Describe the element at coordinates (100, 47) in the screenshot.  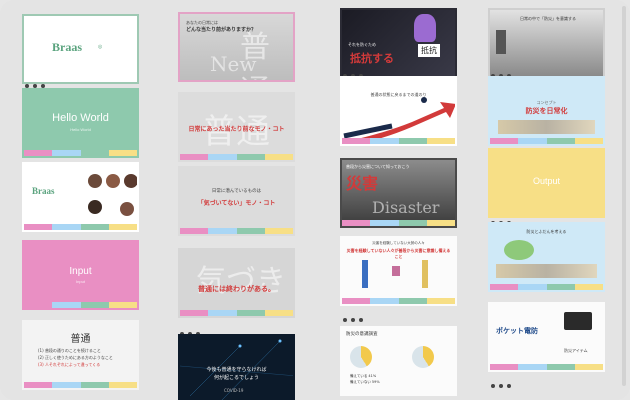
I see `logo-icon: ◎` at that location.